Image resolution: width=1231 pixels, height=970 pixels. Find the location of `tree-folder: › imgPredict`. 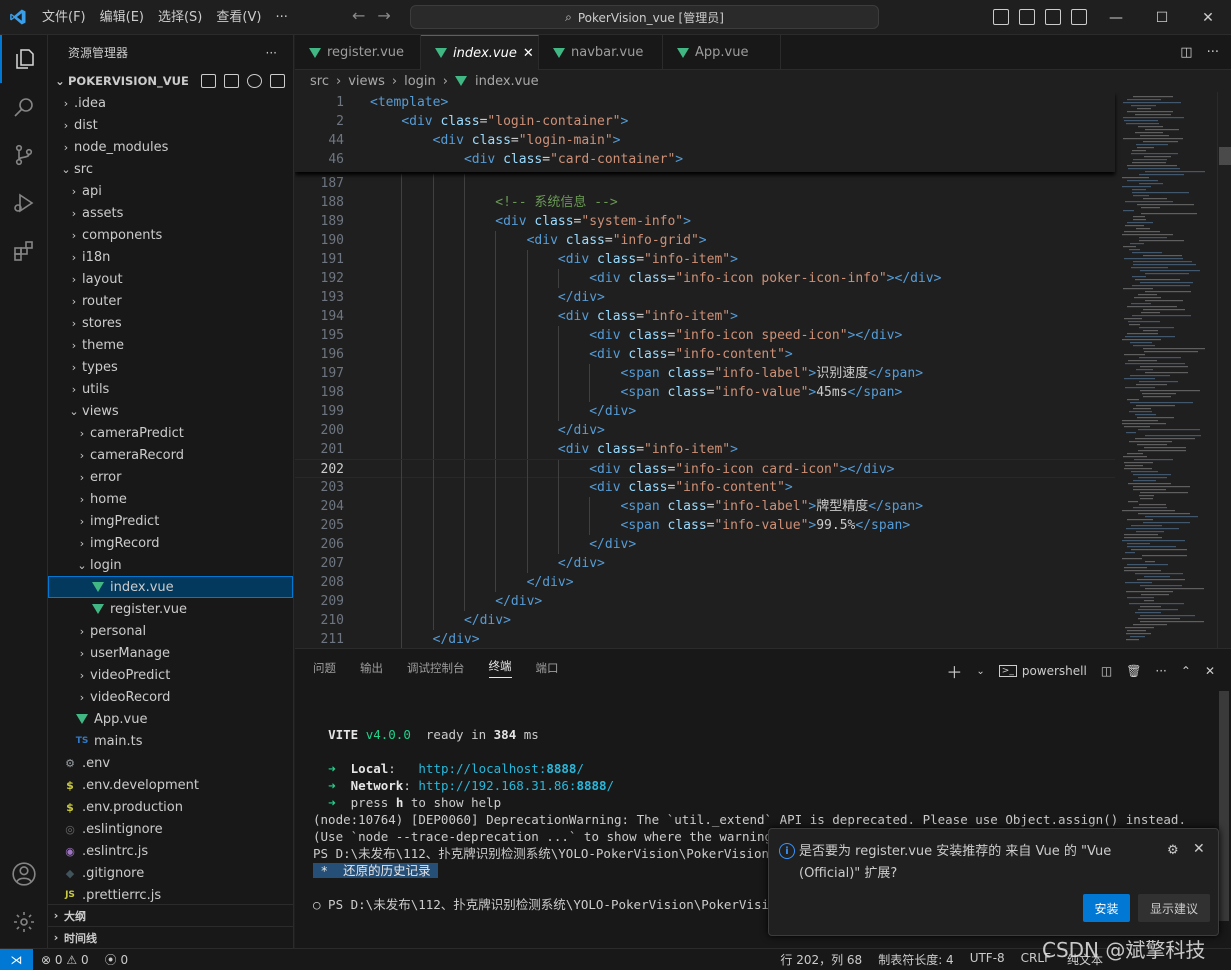

tree-folder: › imgPredict is located at coordinates (170, 521).